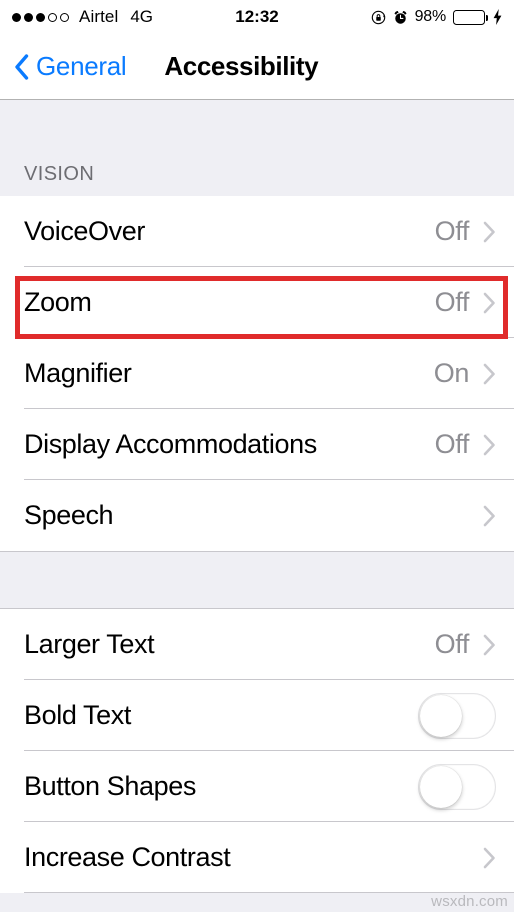 The image size is (514, 912). Describe the element at coordinates (257, 148) in the screenshot. I see `section-header-vision: VISION` at that location.